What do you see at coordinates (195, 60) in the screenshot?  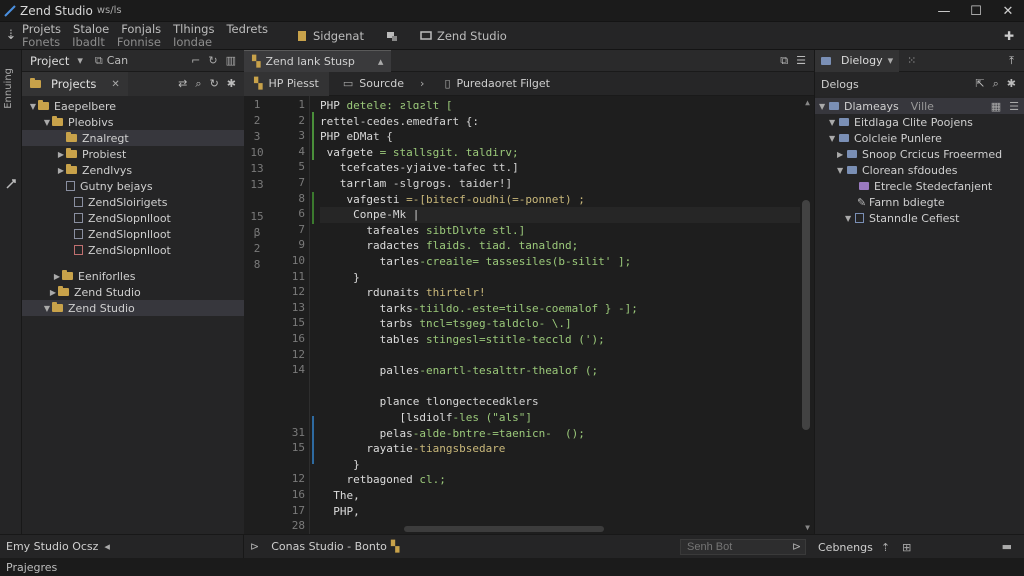 I see `pin-icon: ⌐` at bounding box center [195, 60].